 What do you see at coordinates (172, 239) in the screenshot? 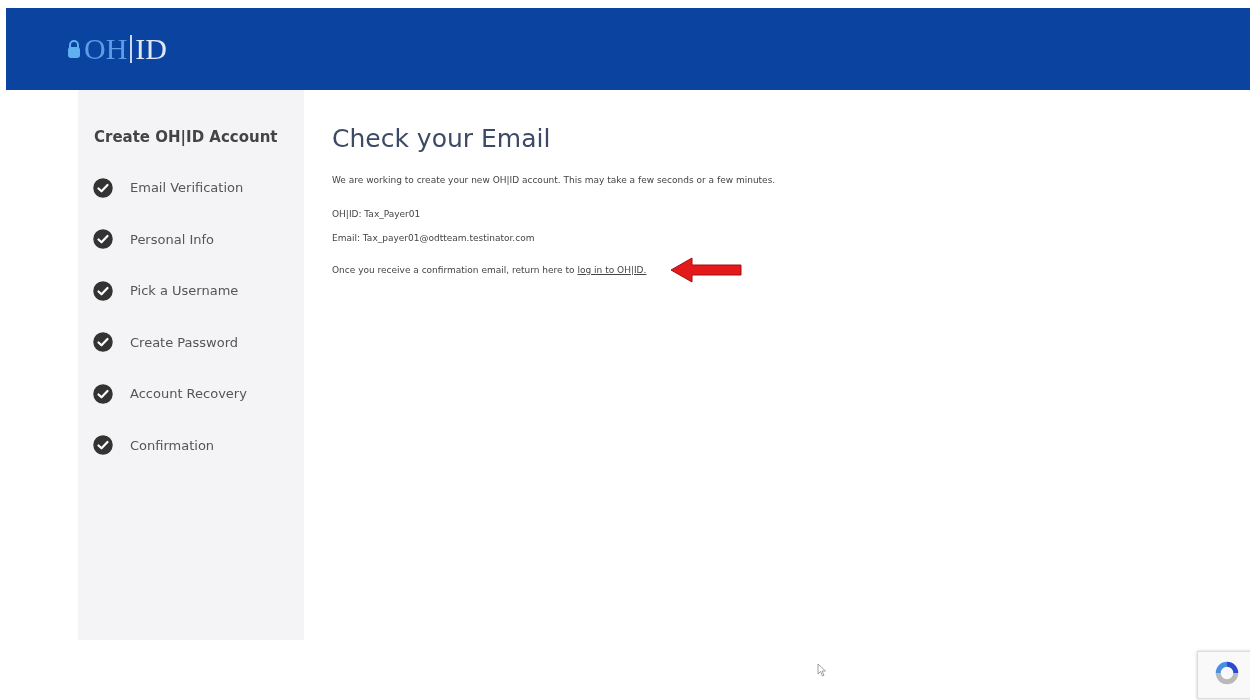
I see `step-label: Personal Info` at bounding box center [172, 239].